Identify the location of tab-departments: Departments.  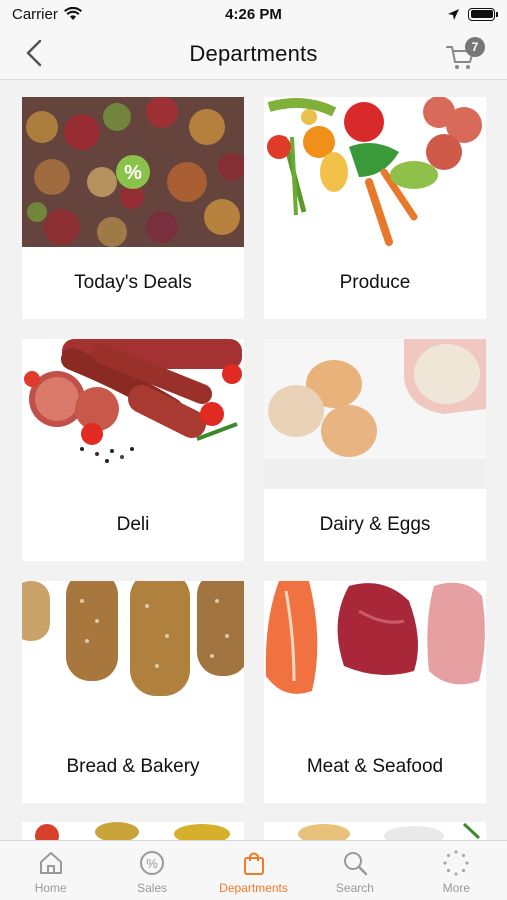
(253, 870).